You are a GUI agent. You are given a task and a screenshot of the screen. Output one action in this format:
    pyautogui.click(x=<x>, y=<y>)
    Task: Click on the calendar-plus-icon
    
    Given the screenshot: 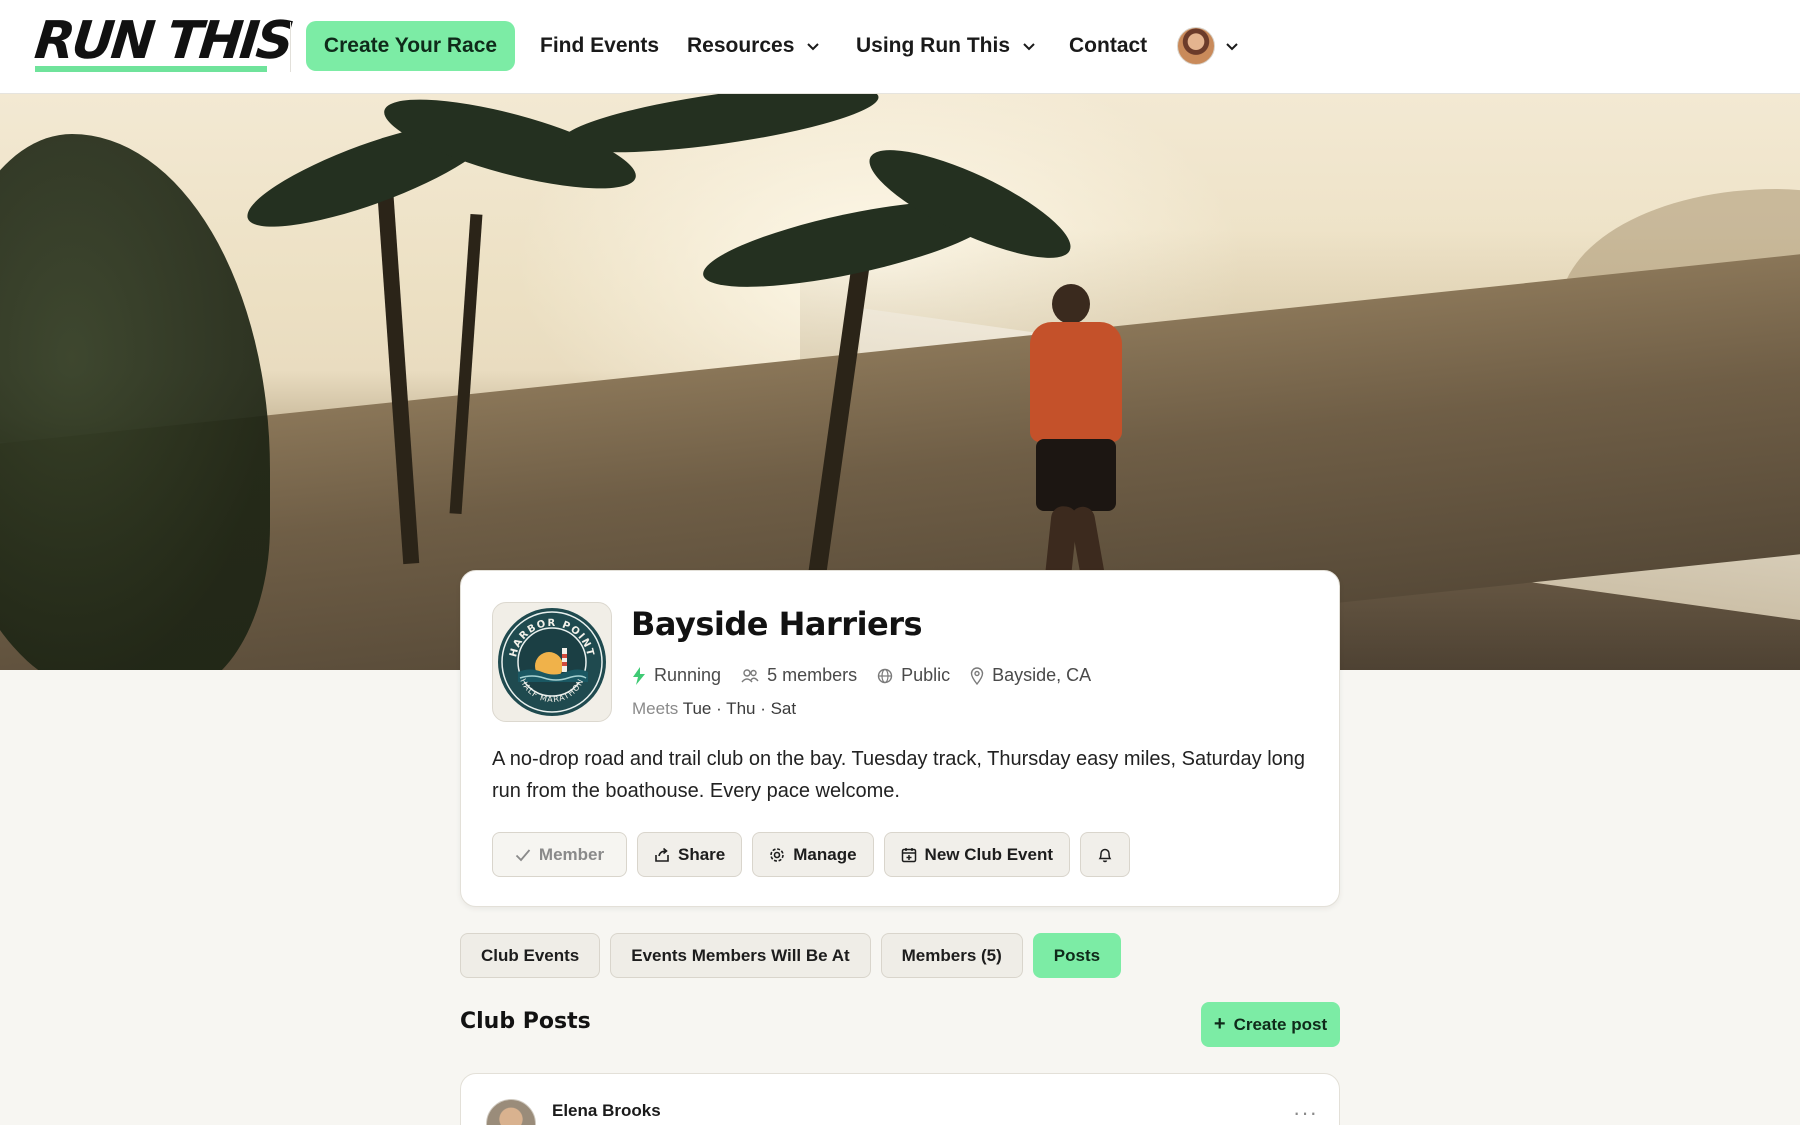 What is the action you would take?
    pyautogui.click(x=908, y=854)
    